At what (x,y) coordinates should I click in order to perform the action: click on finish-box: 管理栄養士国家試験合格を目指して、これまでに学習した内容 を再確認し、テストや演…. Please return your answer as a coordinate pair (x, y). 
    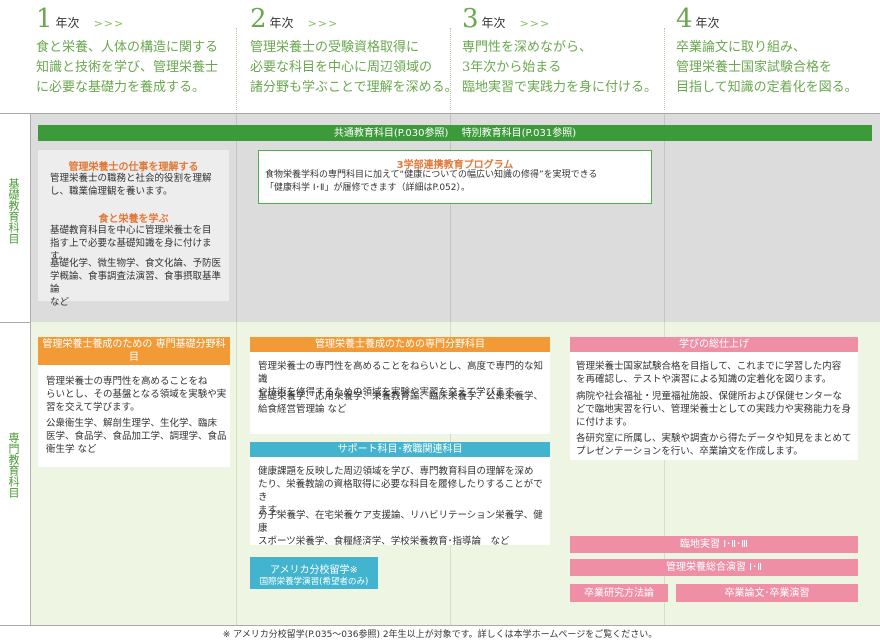
    Looking at the image, I should click on (714, 406).